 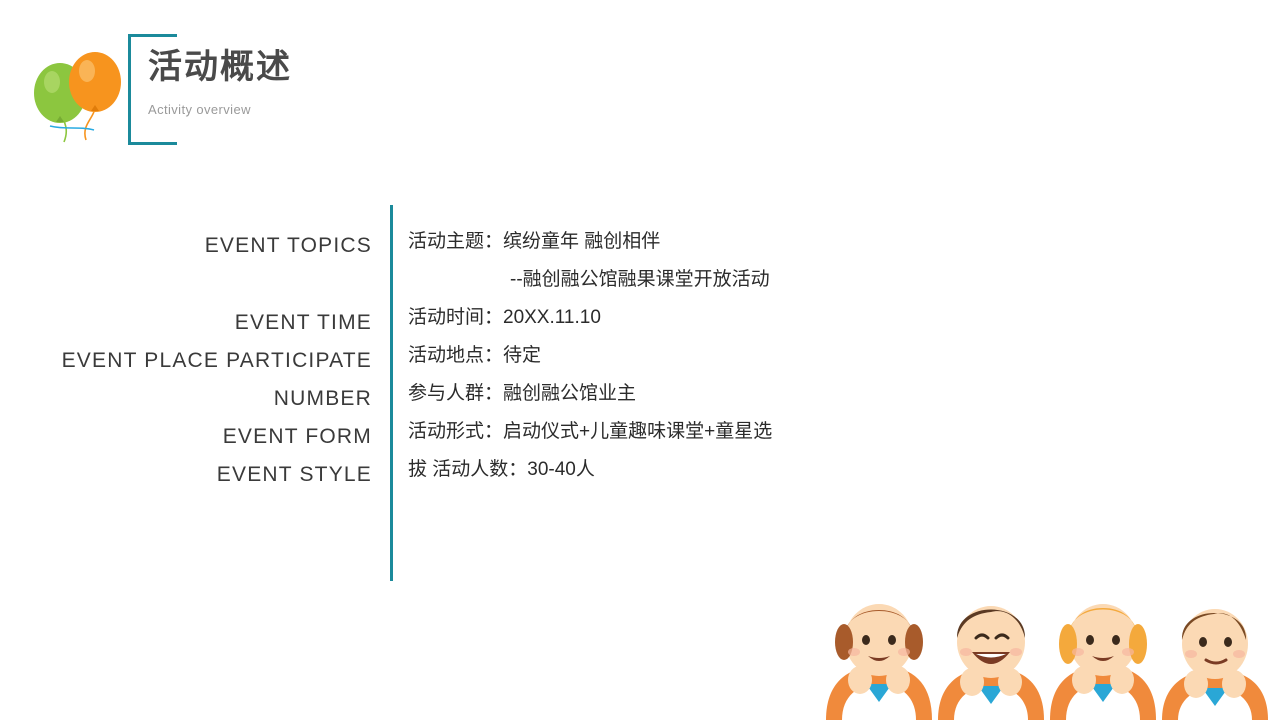 I want to click on label-event-form: EVENT FORM, so click(x=297, y=436).